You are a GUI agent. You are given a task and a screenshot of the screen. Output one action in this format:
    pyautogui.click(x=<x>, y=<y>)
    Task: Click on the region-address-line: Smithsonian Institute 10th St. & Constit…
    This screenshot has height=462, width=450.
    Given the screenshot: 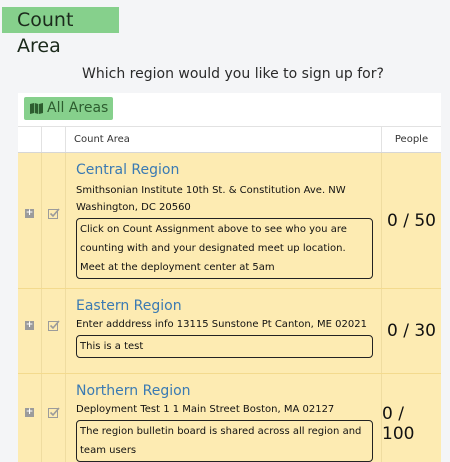 What is the action you would take?
    pyautogui.click(x=211, y=190)
    